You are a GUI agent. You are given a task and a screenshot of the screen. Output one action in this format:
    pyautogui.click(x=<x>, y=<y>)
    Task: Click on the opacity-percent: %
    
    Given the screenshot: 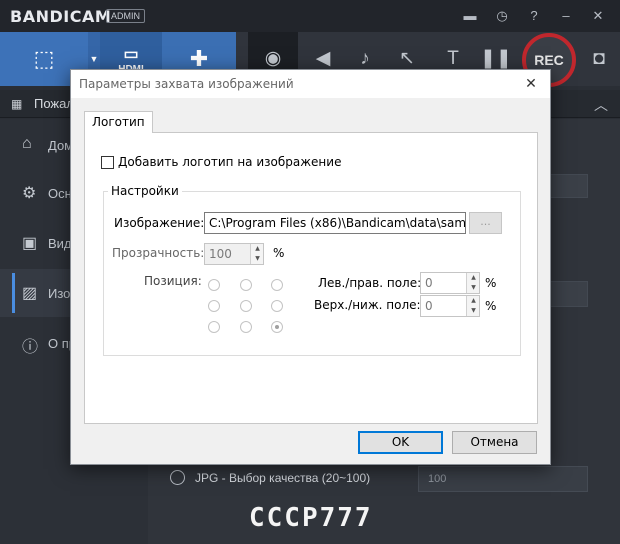 What is the action you would take?
    pyautogui.click(x=279, y=253)
    